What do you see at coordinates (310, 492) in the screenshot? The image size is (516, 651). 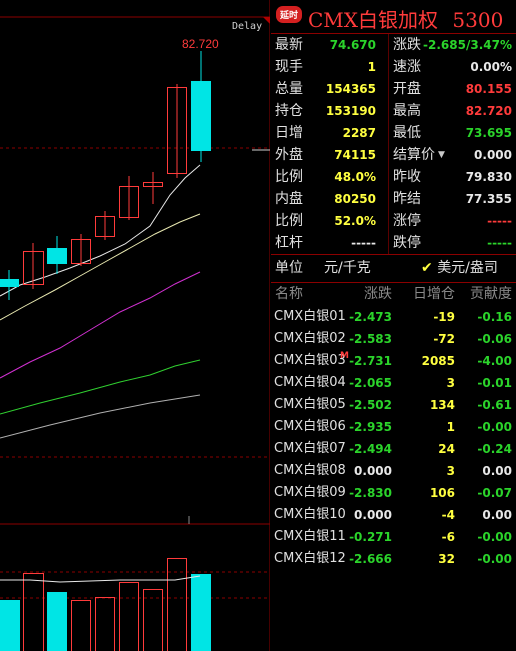 I see `contract-name: CMX白银09` at bounding box center [310, 492].